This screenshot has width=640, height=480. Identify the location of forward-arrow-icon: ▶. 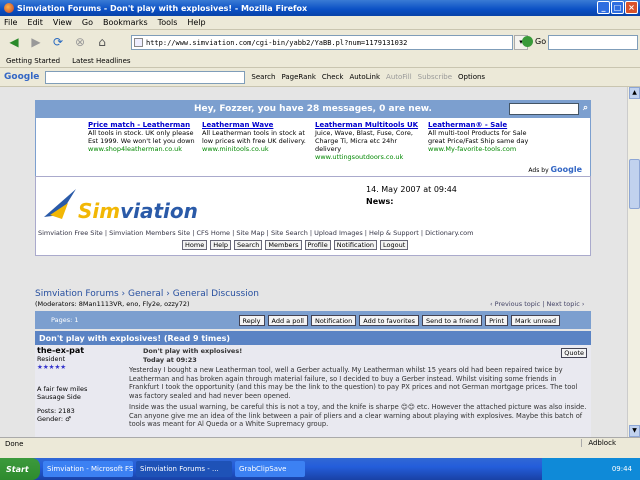
(36, 42).